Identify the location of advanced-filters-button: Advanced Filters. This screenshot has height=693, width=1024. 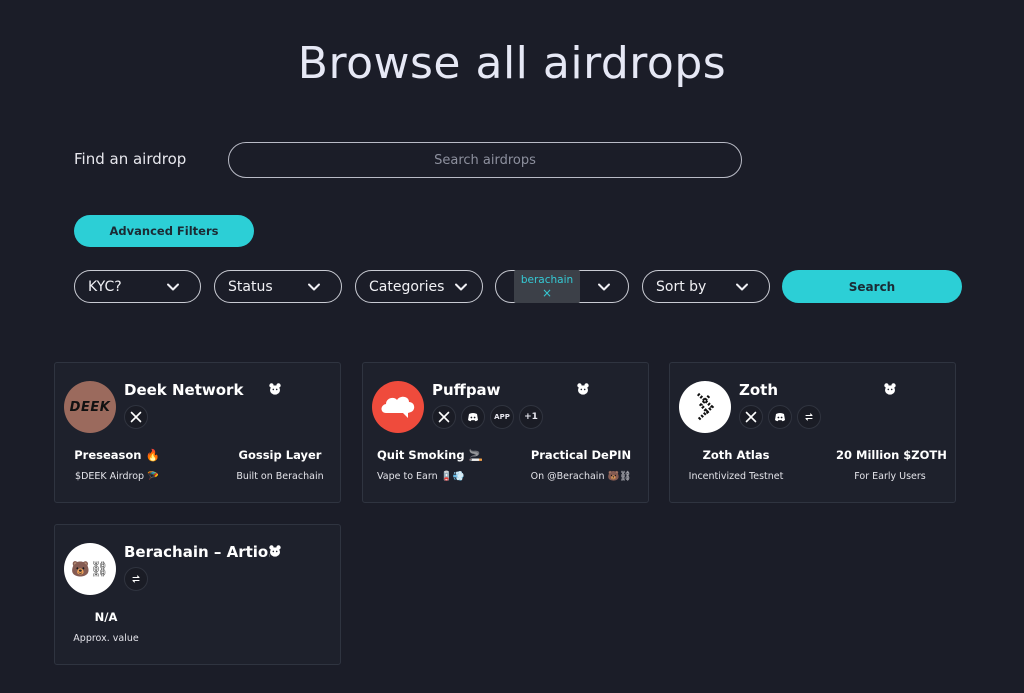
(164, 231).